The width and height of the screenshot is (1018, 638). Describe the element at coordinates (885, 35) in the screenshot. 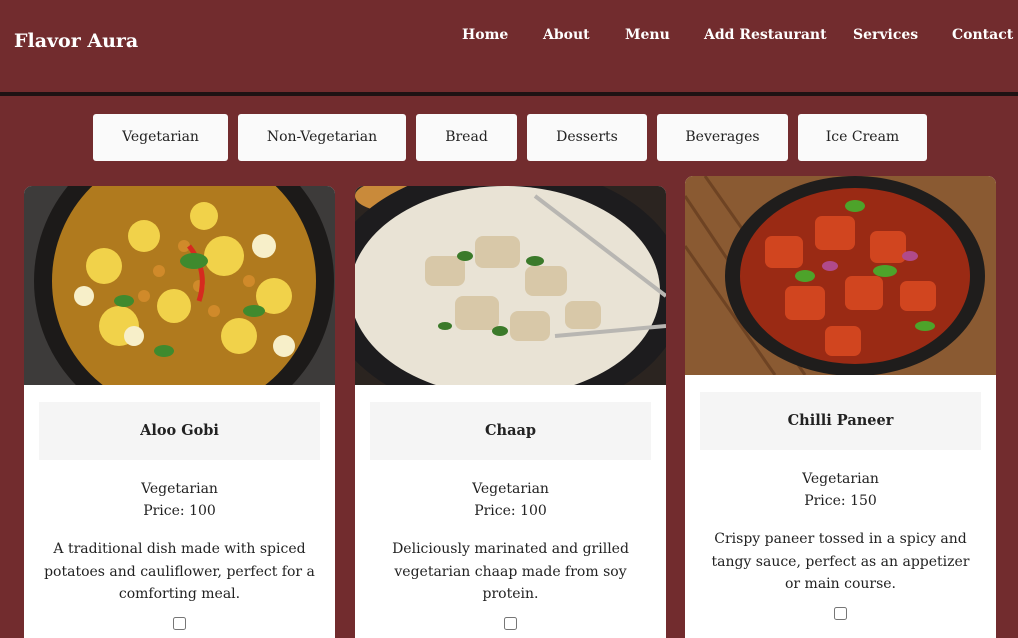

I see `nav-services: Services` at that location.